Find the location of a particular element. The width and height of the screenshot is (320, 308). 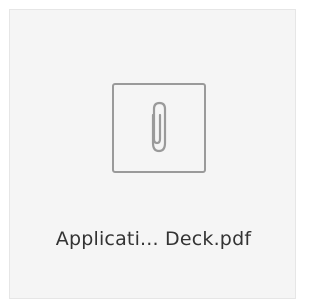

attachment-file-name: Applicati... Deck.pdf is located at coordinates (153, 239).